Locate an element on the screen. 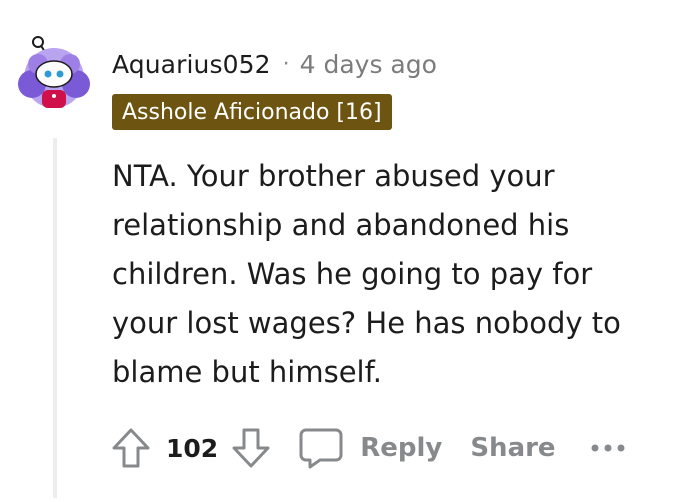  timestamp: 4 days ago is located at coordinates (368, 64).